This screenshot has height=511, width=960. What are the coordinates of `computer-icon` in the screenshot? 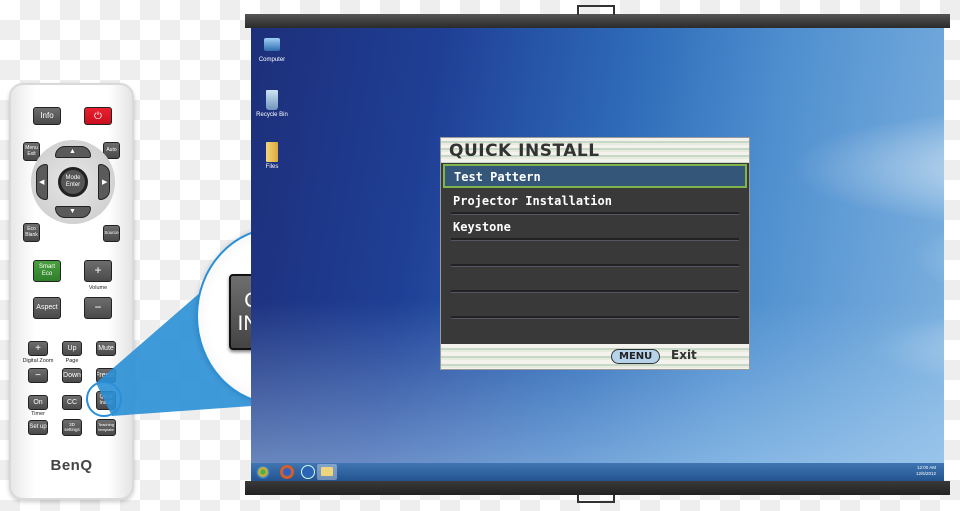 It's located at (272, 44).